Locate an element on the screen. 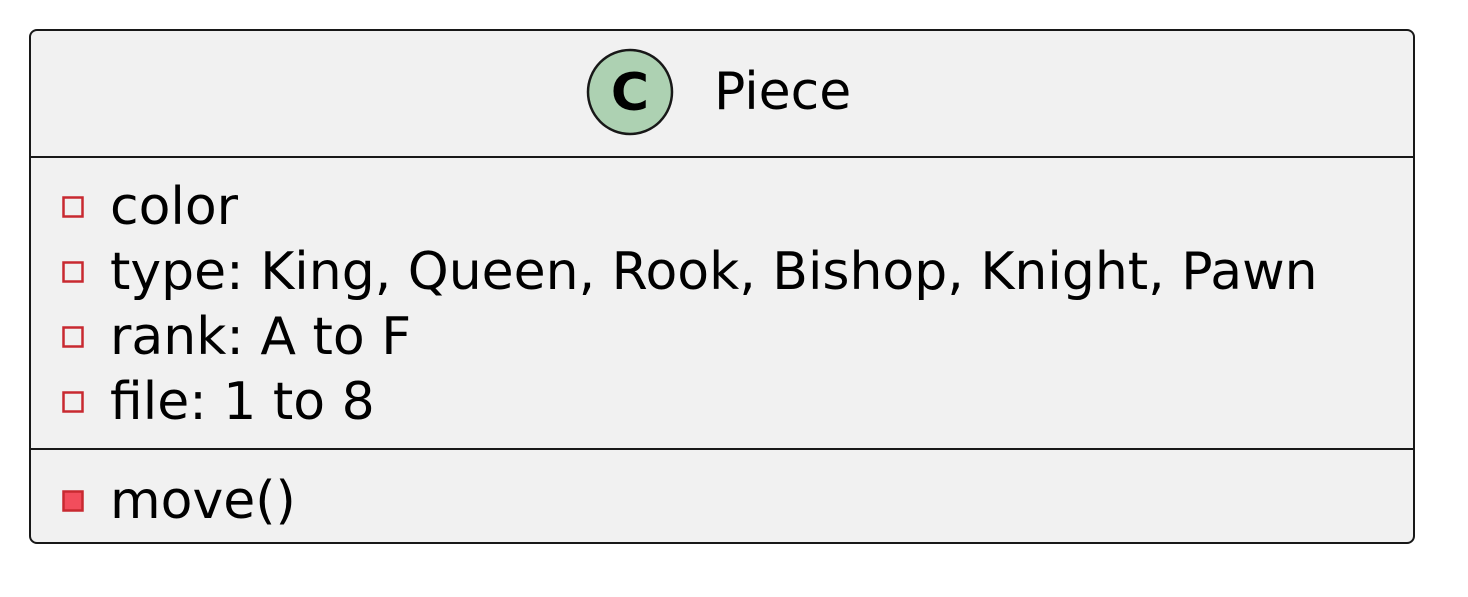  private-method-icon is located at coordinates (73, 501).